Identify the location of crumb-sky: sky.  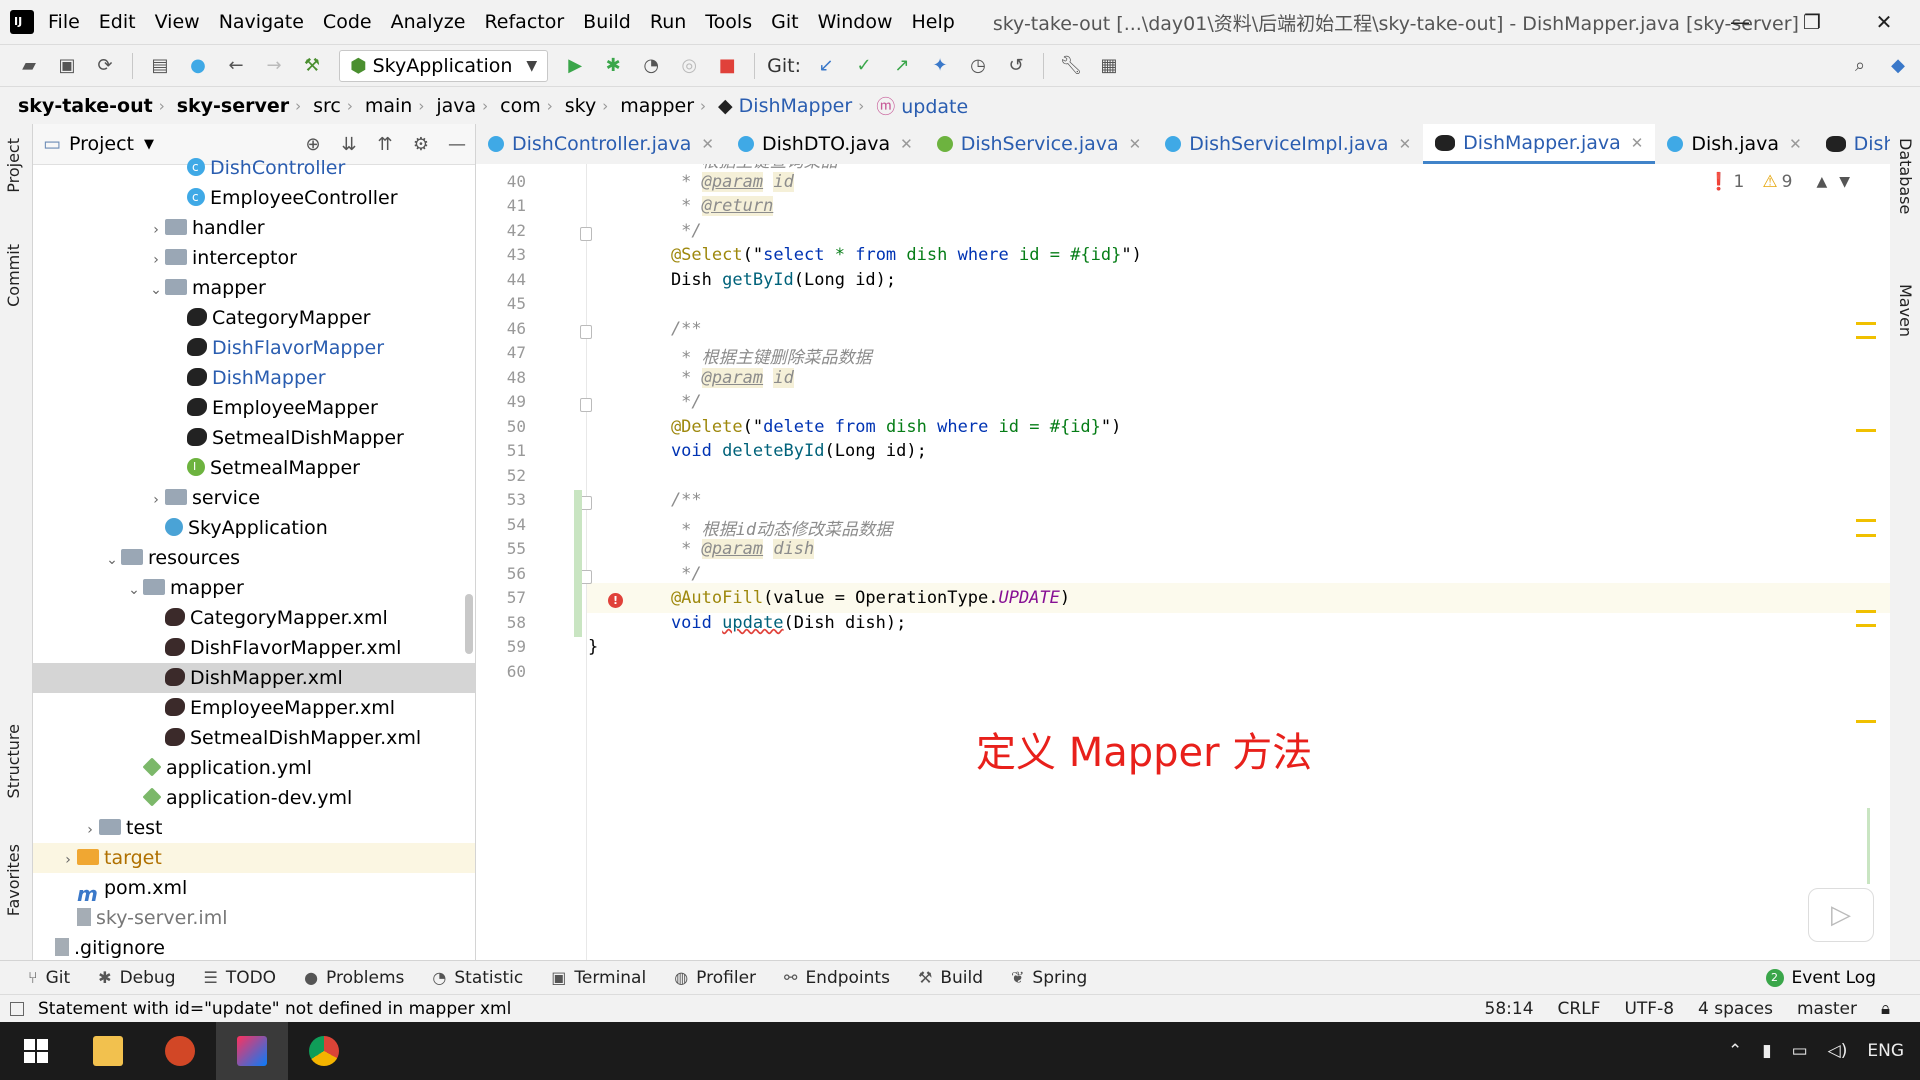
(580, 106).